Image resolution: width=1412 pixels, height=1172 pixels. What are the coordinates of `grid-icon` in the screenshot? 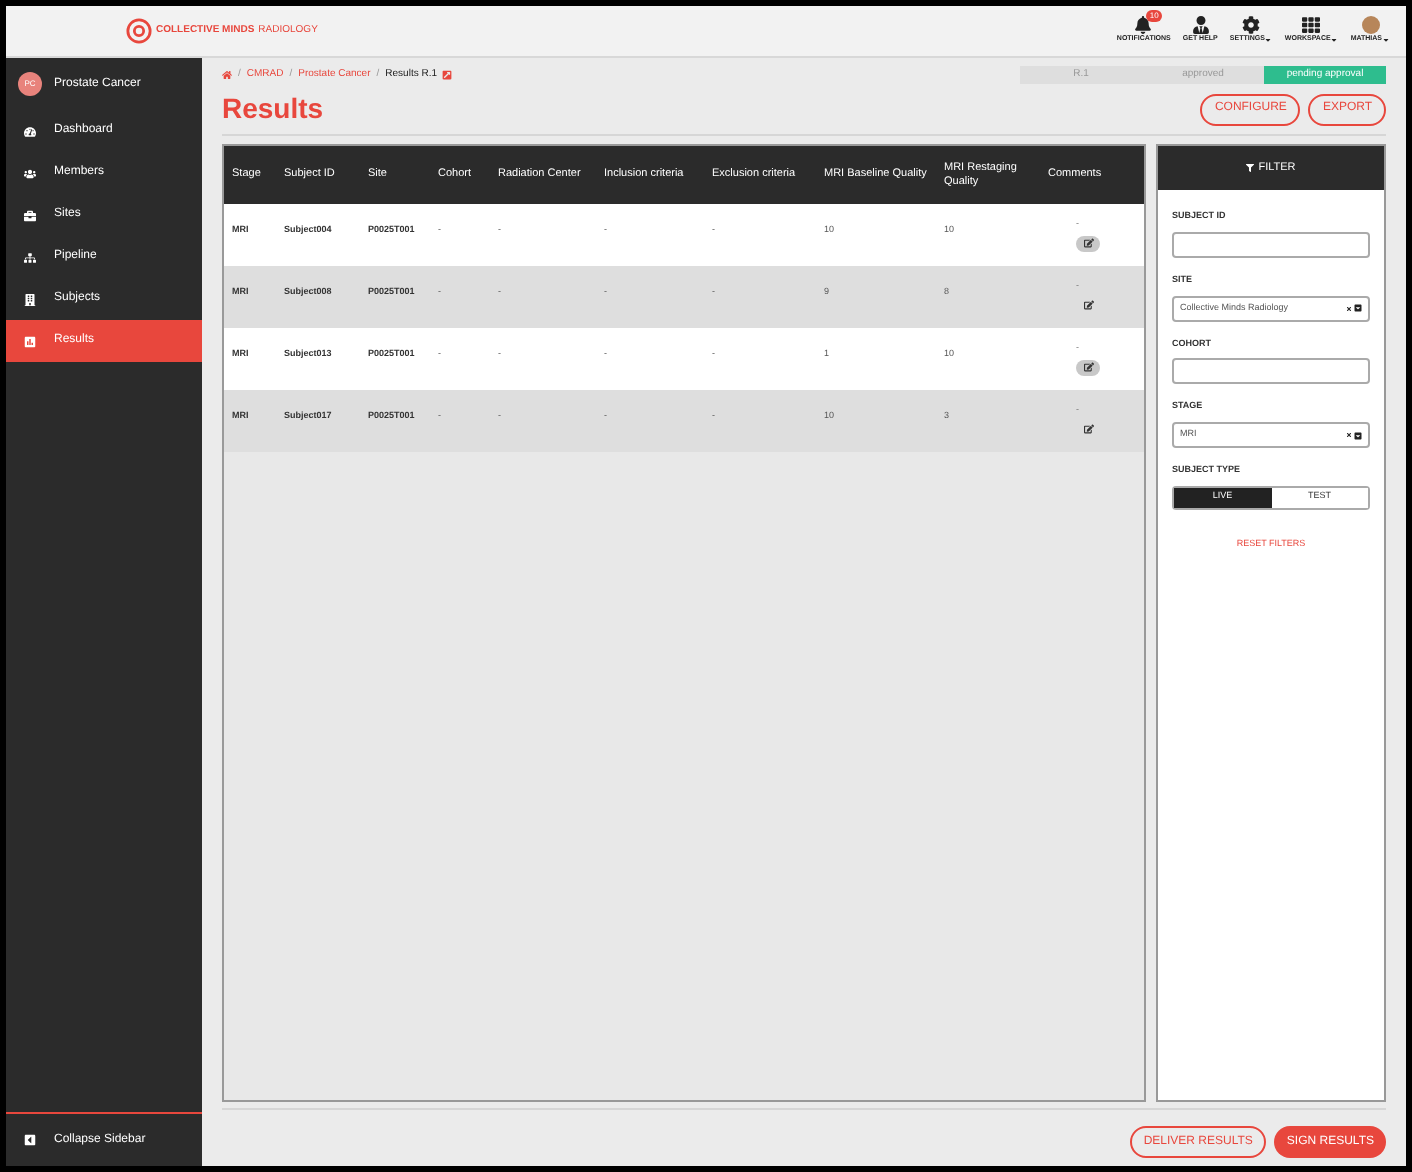 It's located at (1311, 25).